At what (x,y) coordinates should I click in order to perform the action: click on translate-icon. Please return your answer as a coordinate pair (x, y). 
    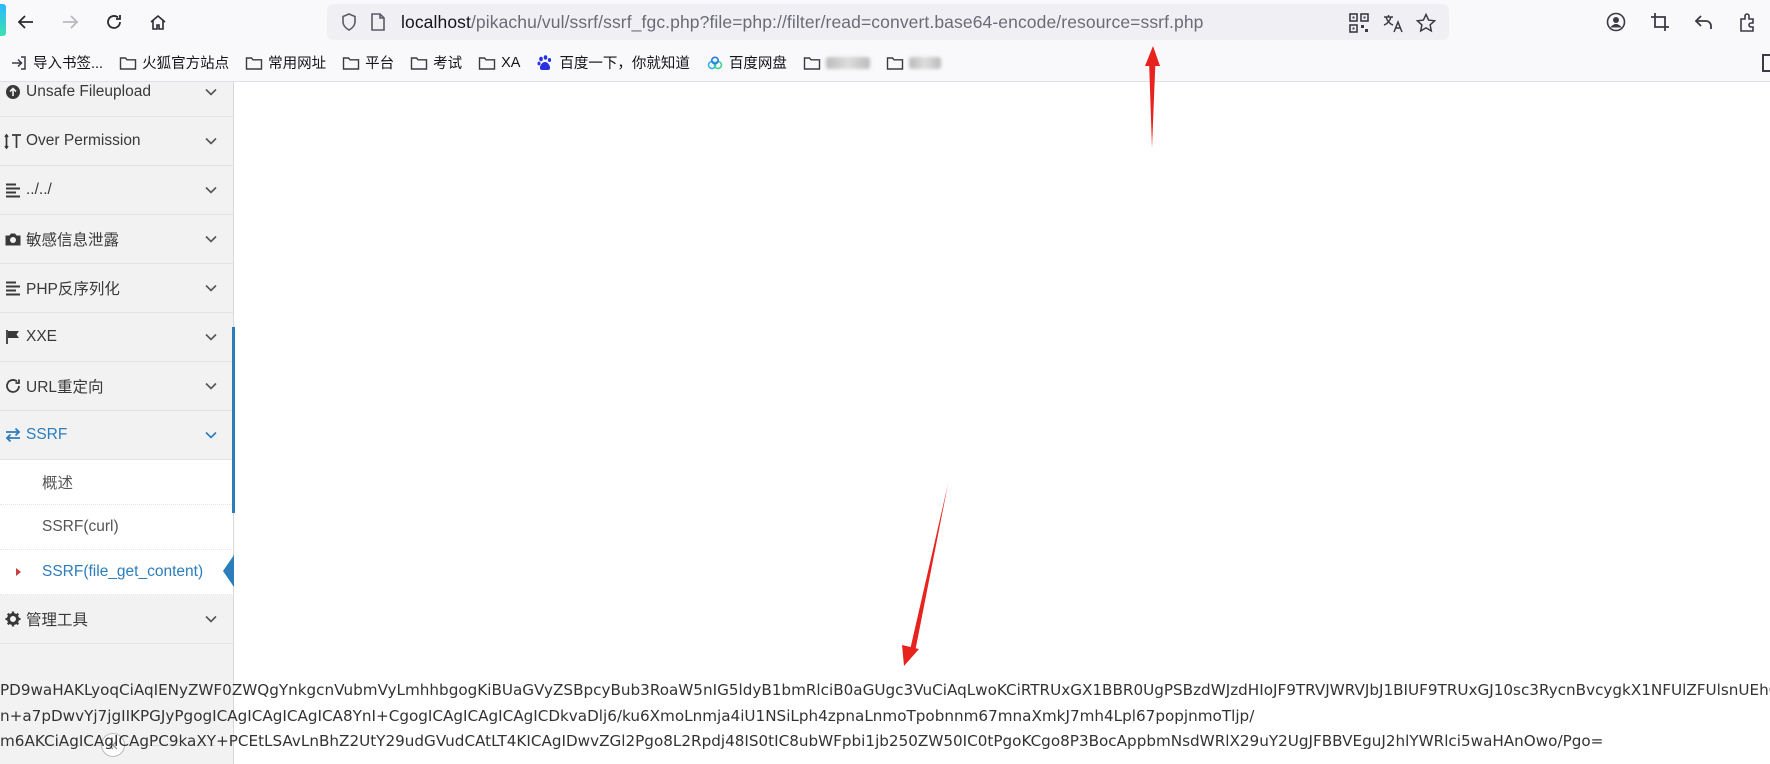
    Looking at the image, I should click on (1393, 23).